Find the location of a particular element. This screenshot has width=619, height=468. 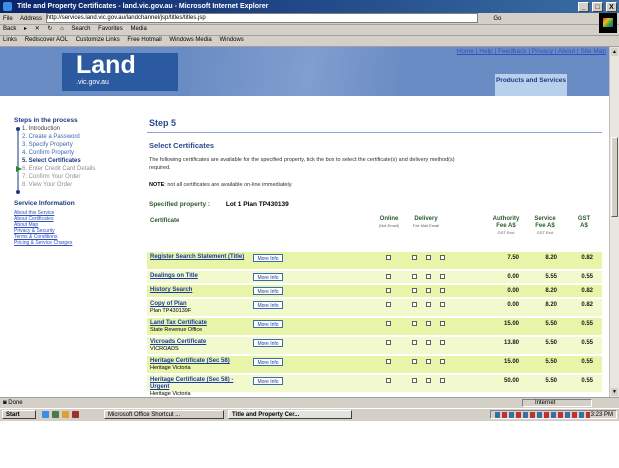

media-button: Media is located at coordinates (138, 29).